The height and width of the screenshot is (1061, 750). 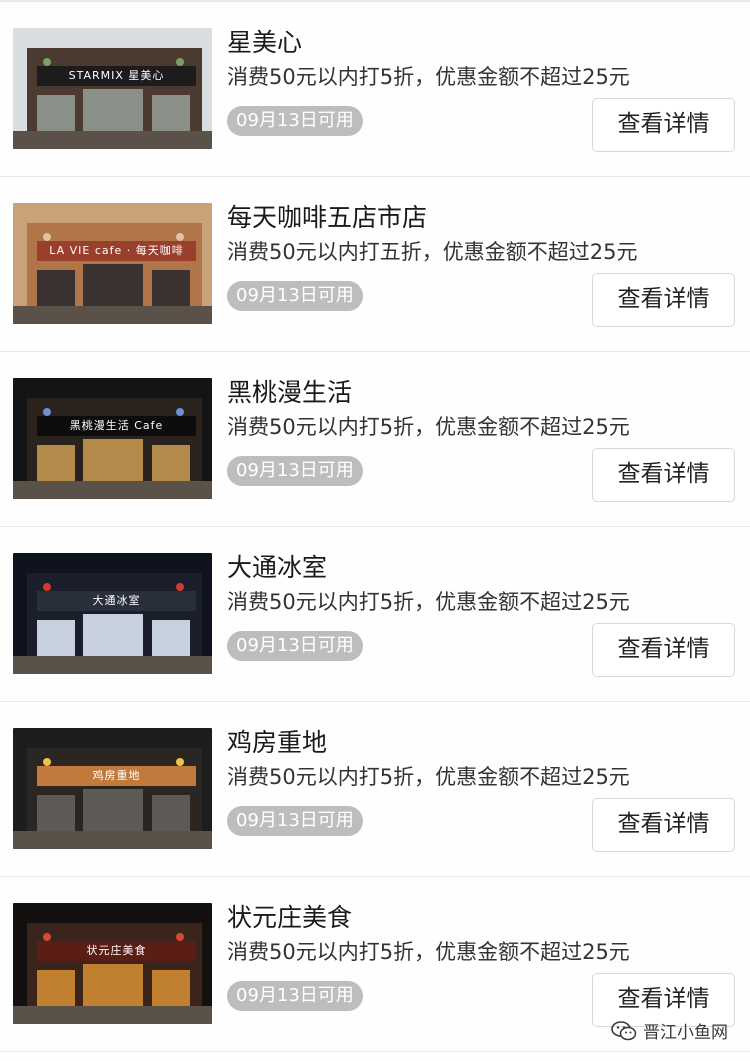 What do you see at coordinates (327, 217) in the screenshot?
I see `store-name: 每天咖啡五店市店` at bounding box center [327, 217].